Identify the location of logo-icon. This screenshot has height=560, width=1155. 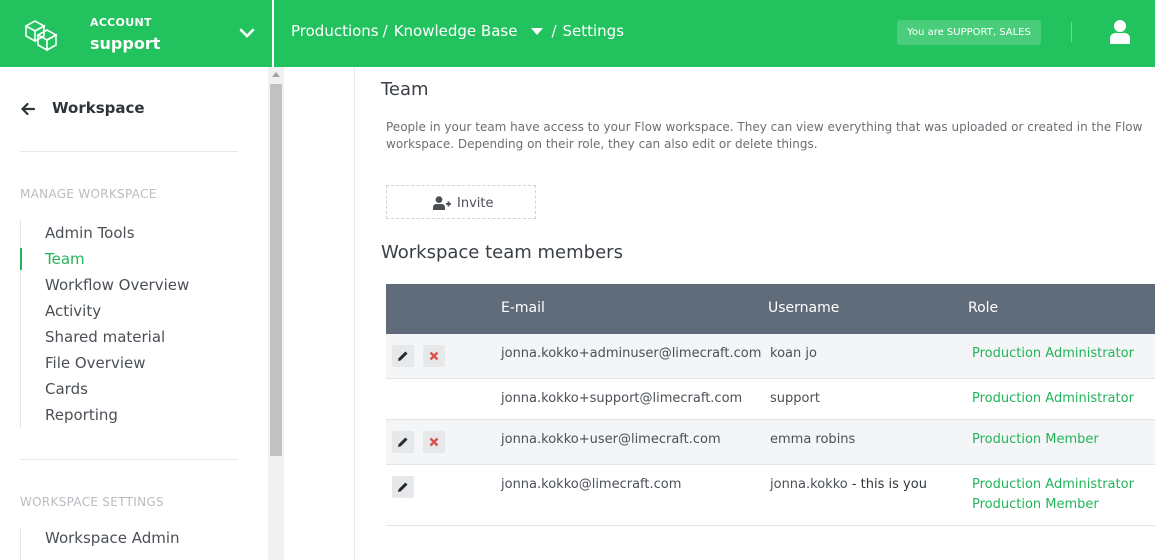
(41, 36).